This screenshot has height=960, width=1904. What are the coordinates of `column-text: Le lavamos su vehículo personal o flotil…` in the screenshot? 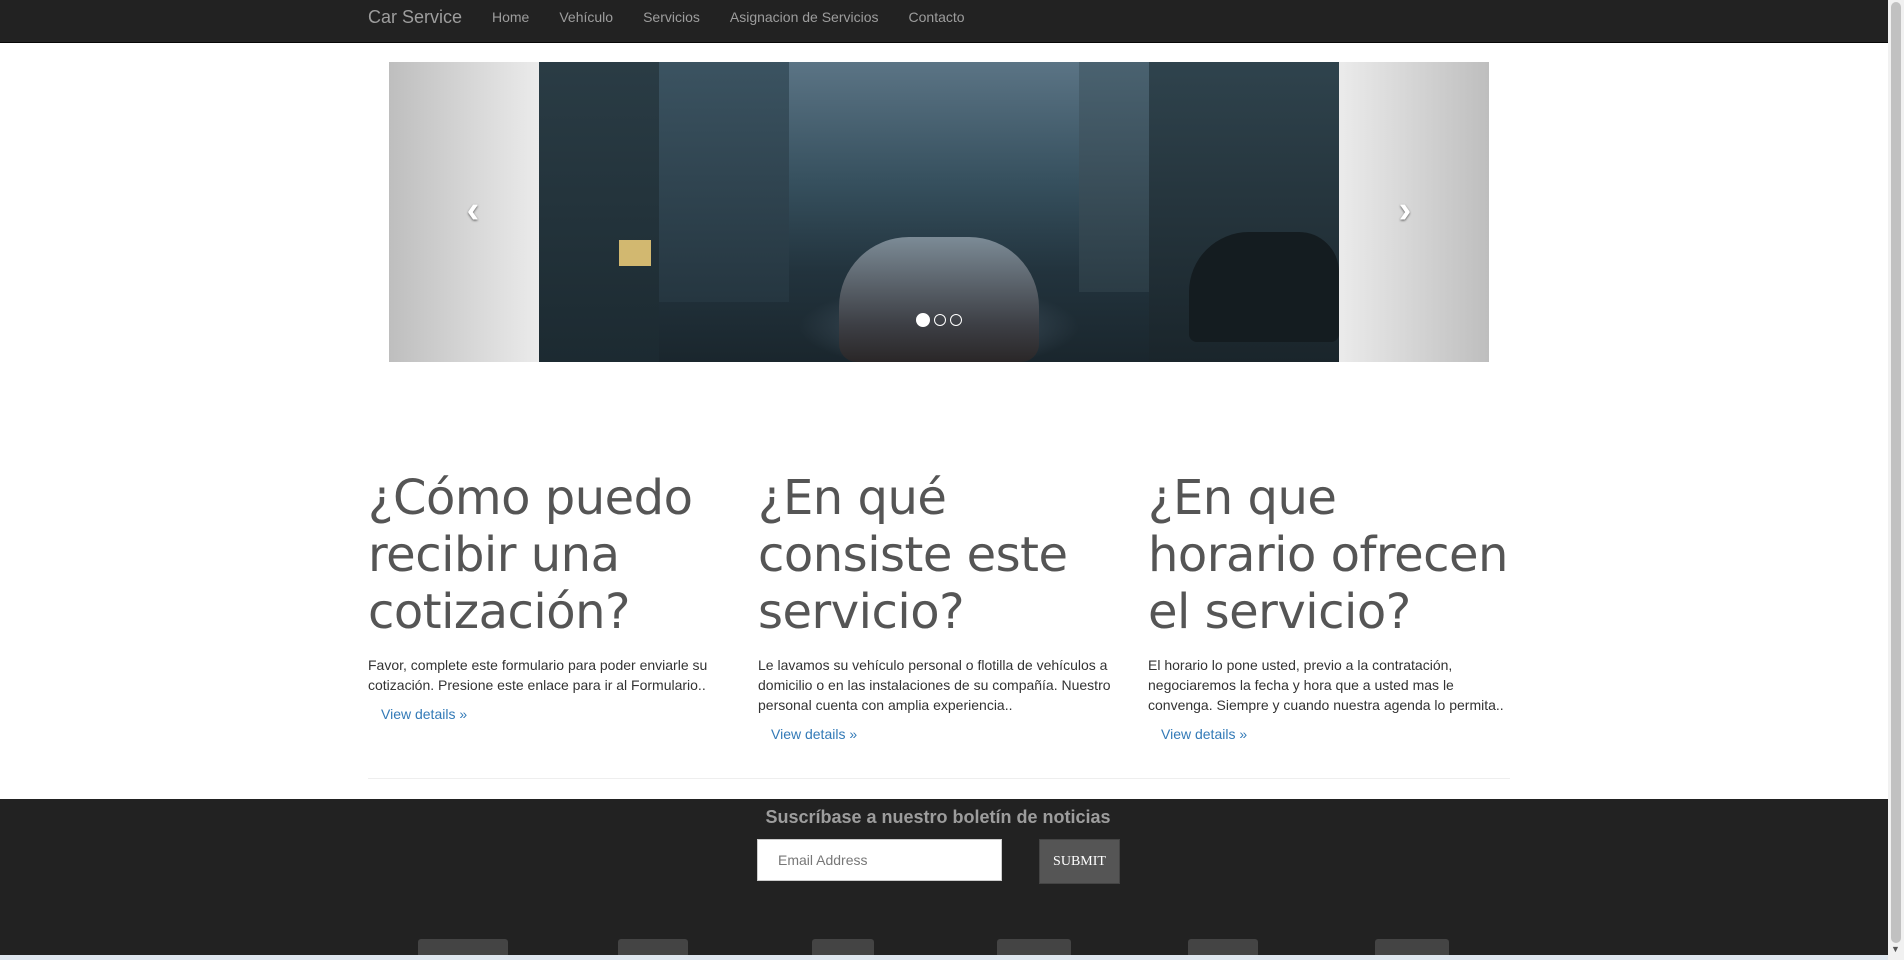 It's located at (934, 685).